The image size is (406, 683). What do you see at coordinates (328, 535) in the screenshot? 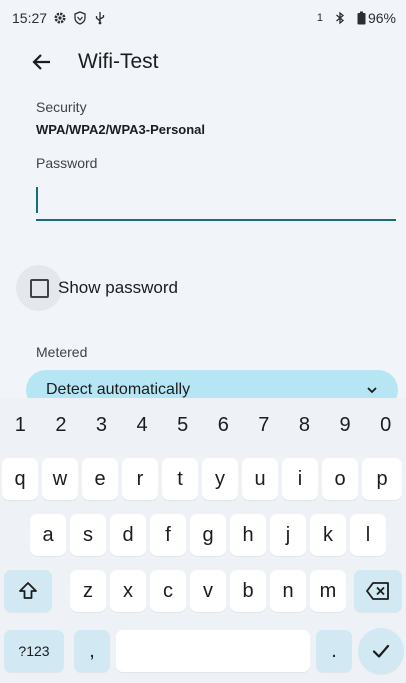
I see `key-k: k` at bounding box center [328, 535].